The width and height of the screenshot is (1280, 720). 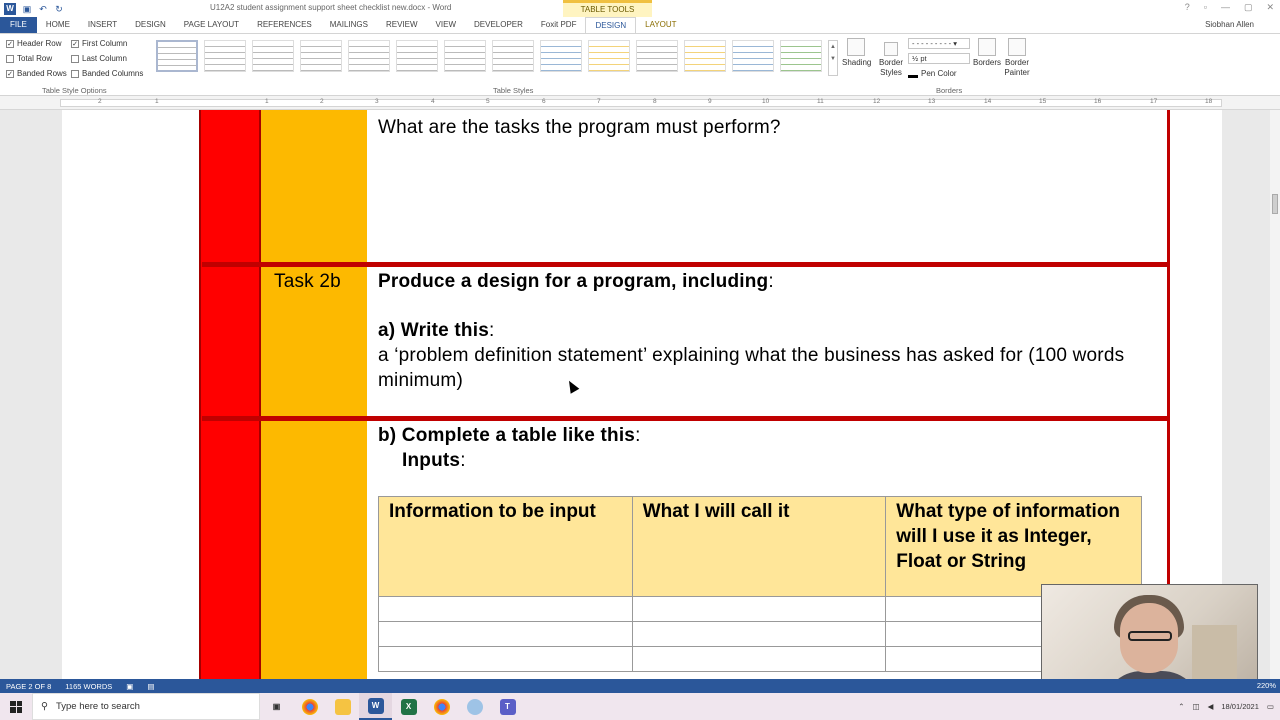 I want to click on ruler-number: 11, so click(x=820, y=101).